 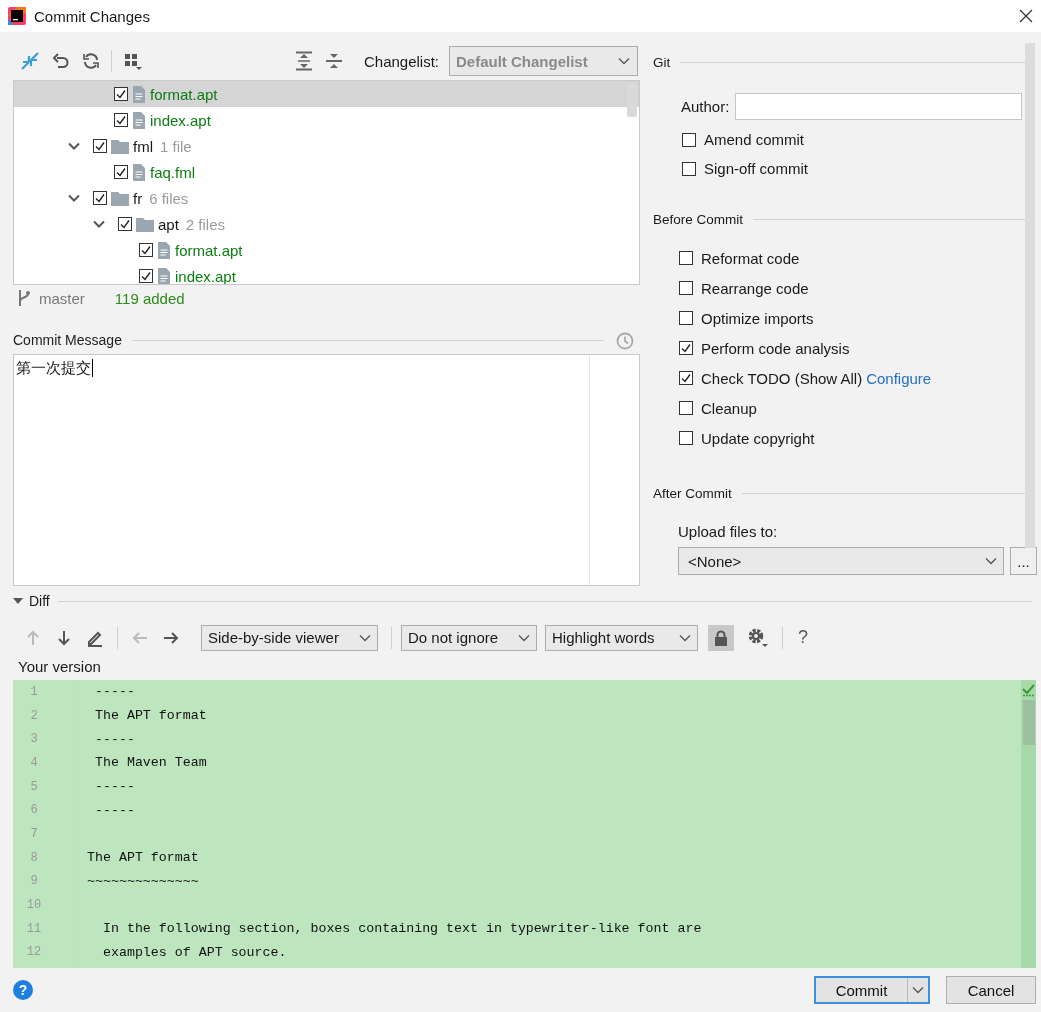 I want to click on collapse-triangle-icon, so click(x=18, y=601).